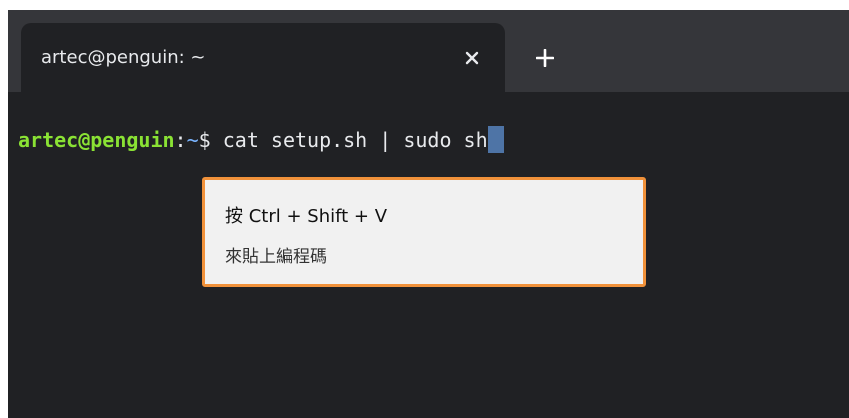 The width and height of the screenshot is (849, 418). Describe the element at coordinates (210, 140) in the screenshot. I see `prompt-symbol: $` at that location.